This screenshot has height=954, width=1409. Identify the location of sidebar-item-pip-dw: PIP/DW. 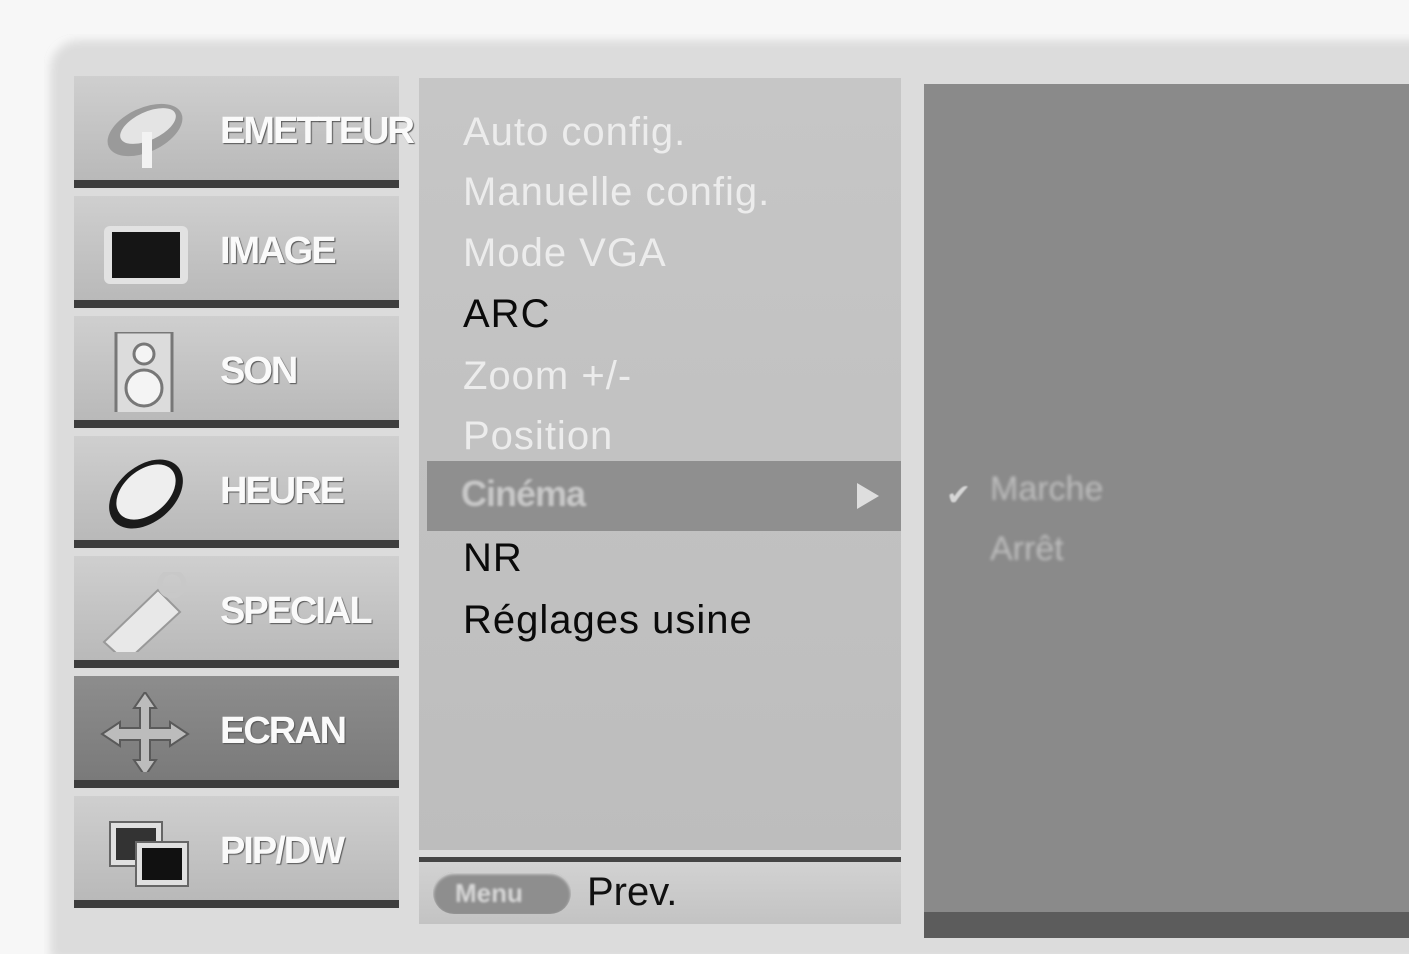
(236, 852).